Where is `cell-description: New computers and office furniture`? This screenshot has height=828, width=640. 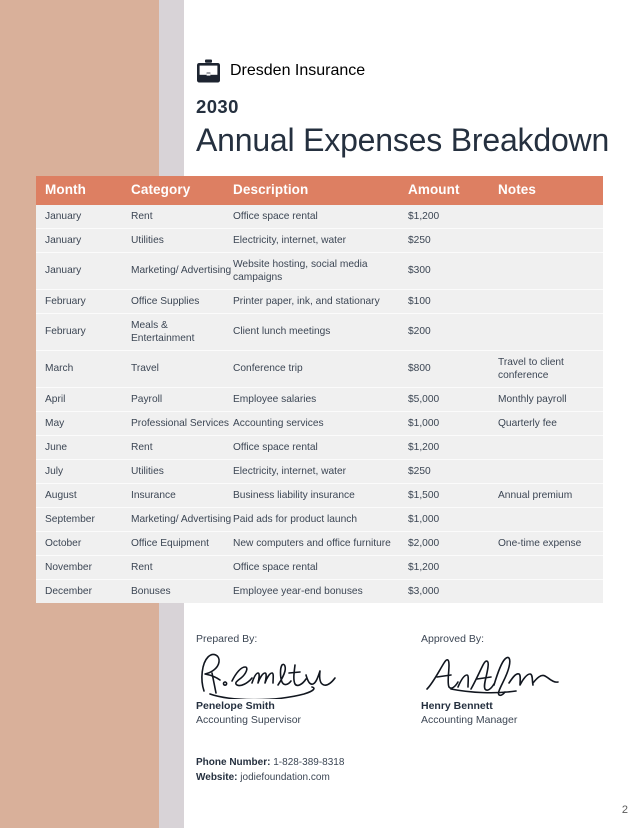
cell-description: New computers and office furniture is located at coordinates (320, 544).